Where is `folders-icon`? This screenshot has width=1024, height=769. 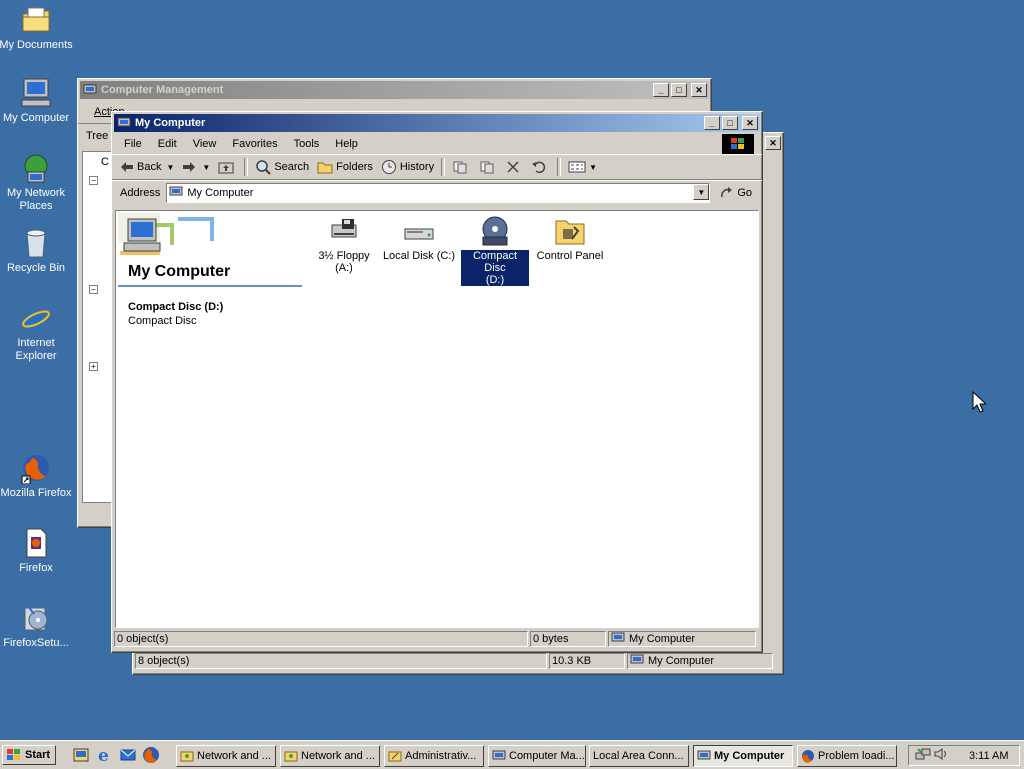
folders-icon is located at coordinates (325, 168).